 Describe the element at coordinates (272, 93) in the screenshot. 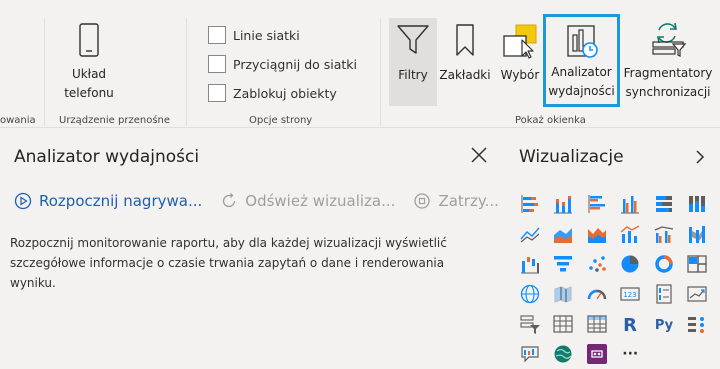

I see `checkbox-lock-objects: Zablokuj obiekty` at that location.